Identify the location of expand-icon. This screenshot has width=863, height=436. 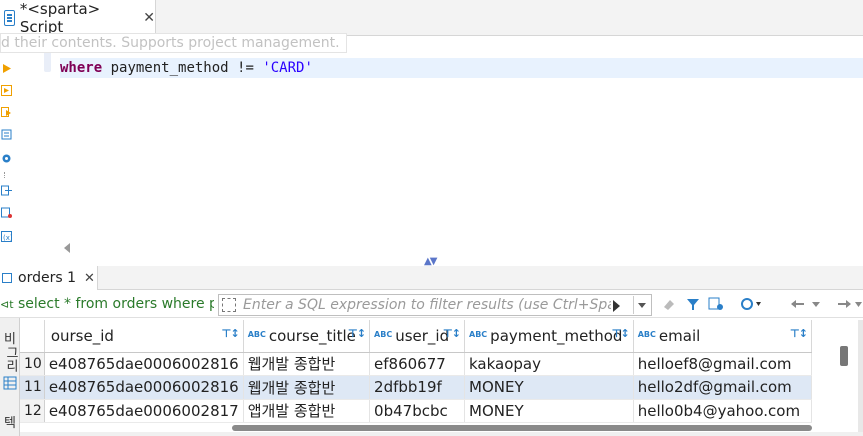
(229, 305).